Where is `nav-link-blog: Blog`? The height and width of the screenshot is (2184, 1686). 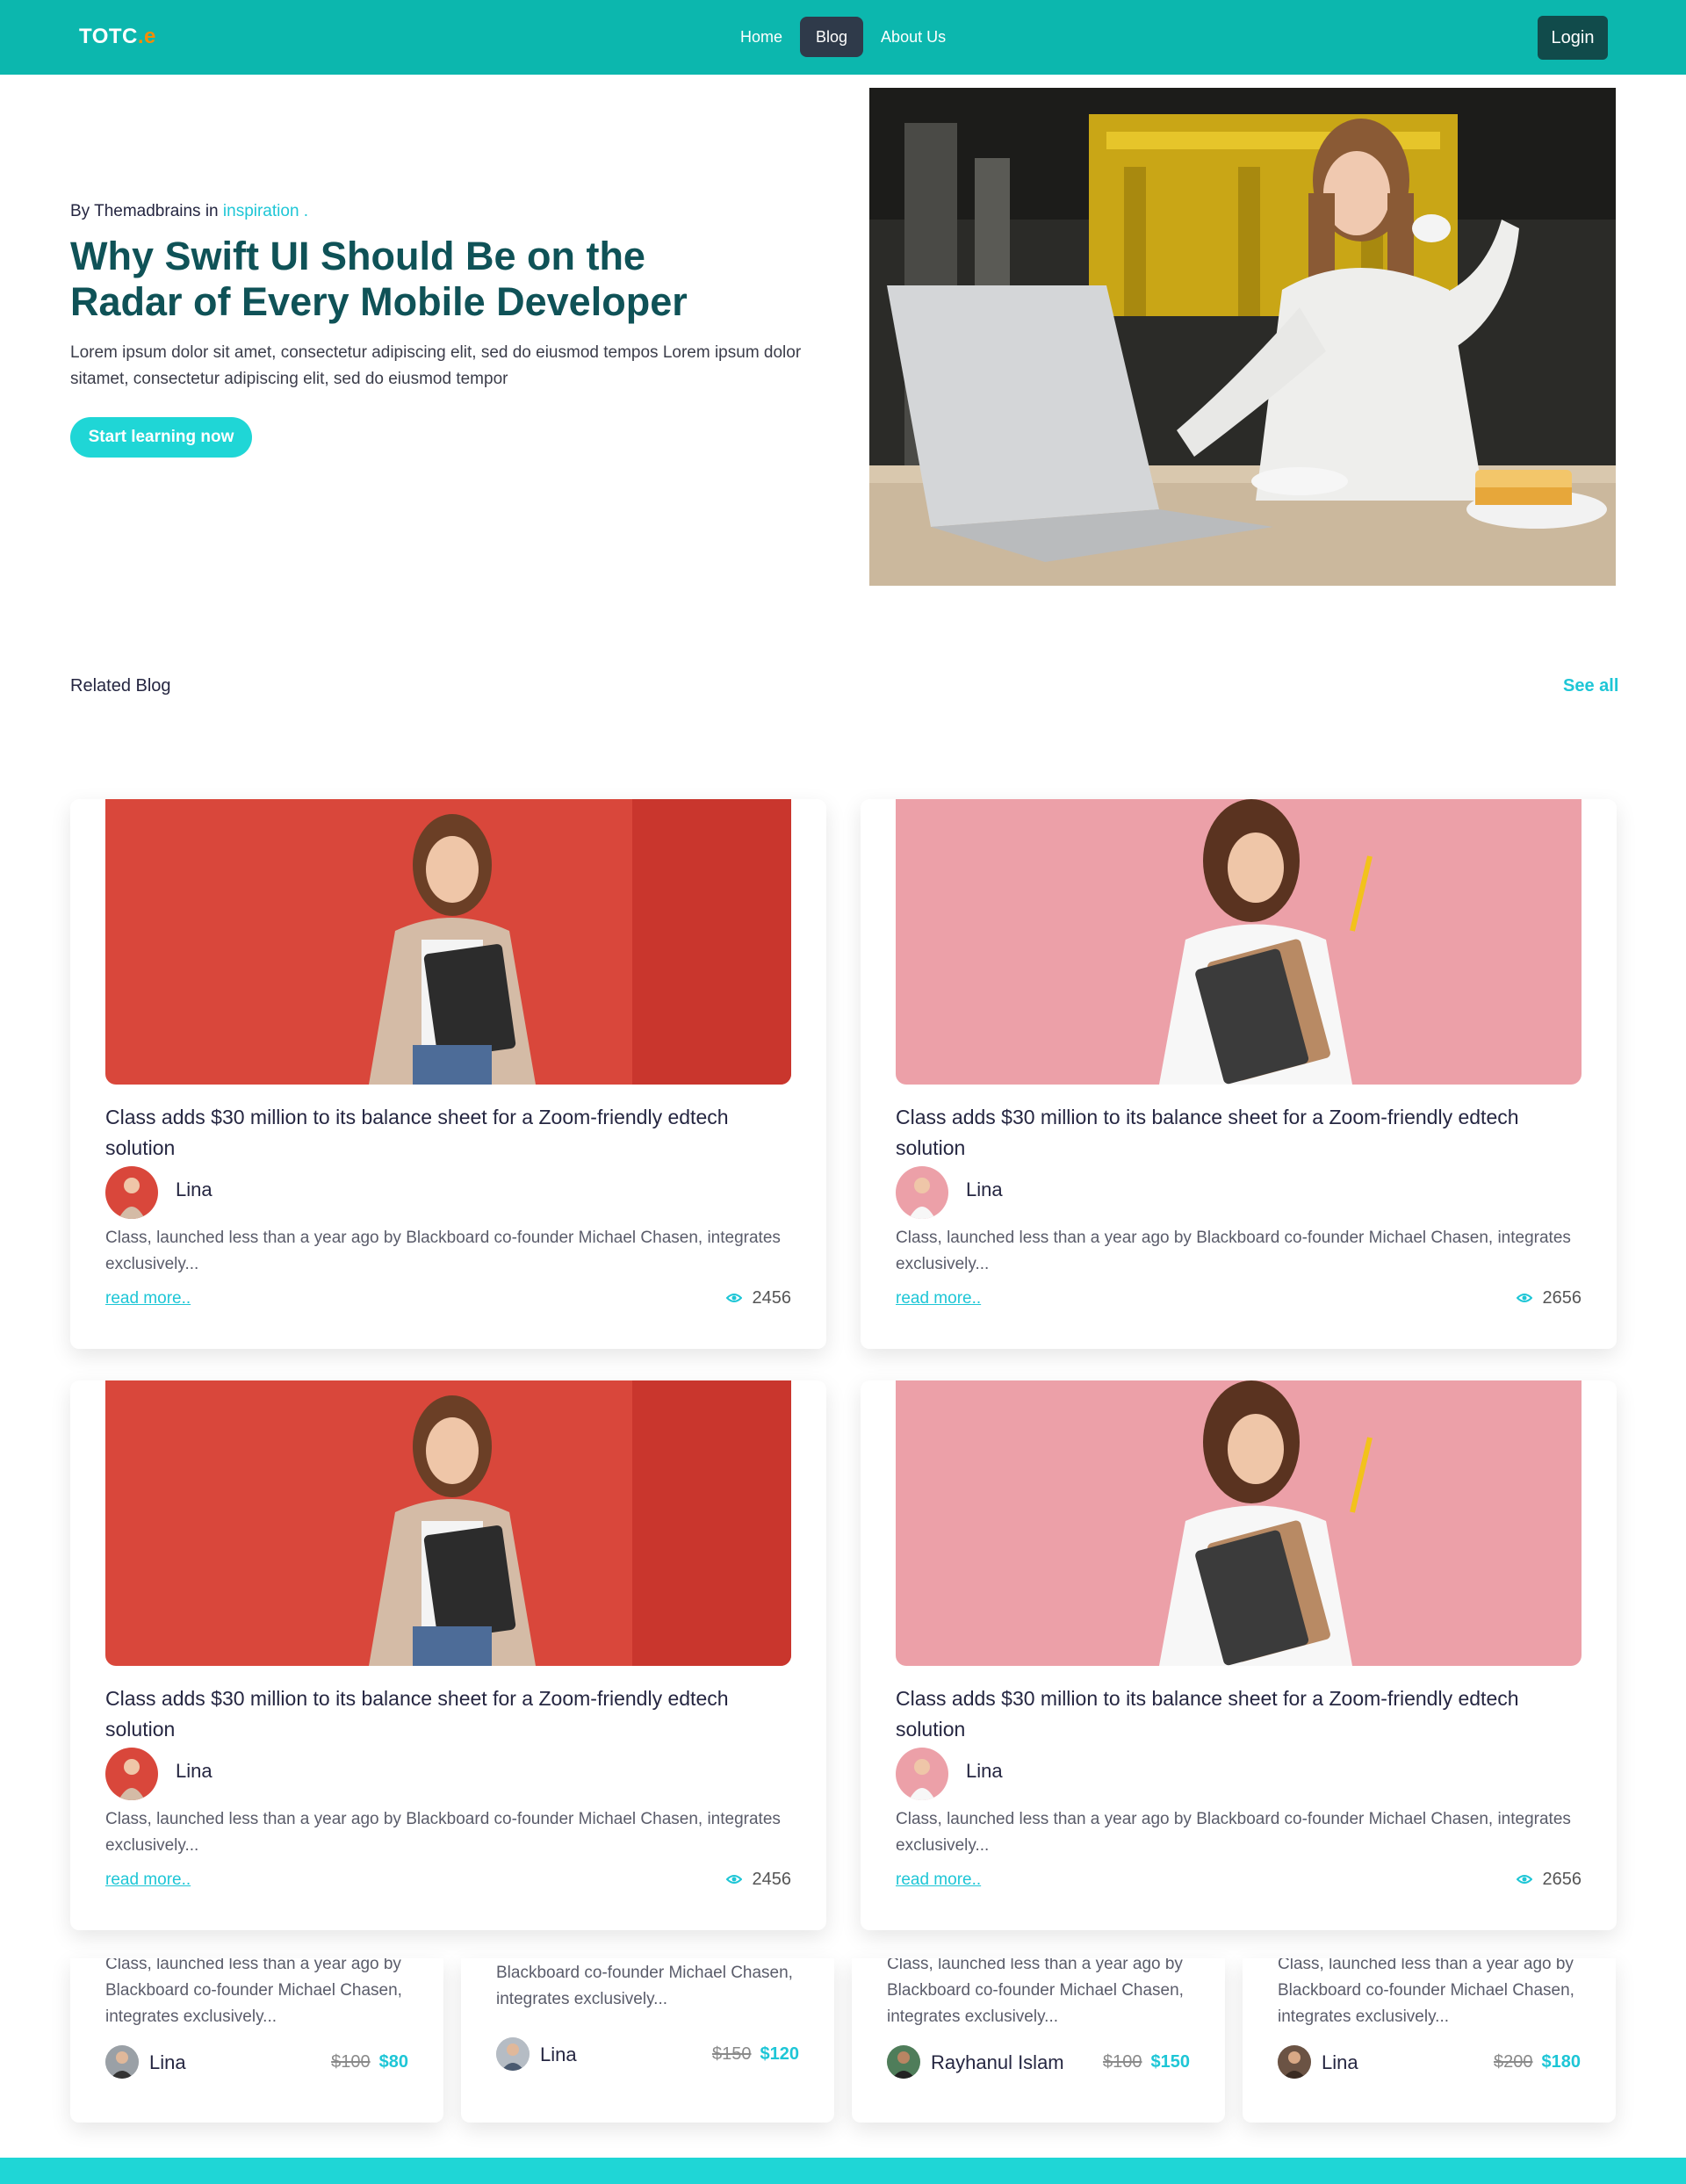
nav-link-blog: Blog is located at coordinates (832, 37).